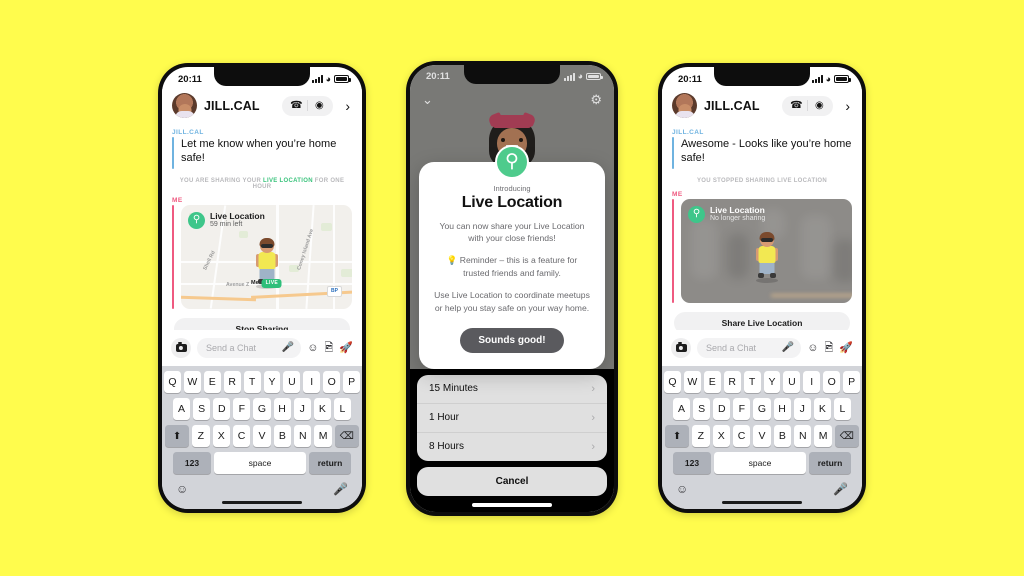 The height and width of the screenshot is (576, 1024). What do you see at coordinates (762, 320) in the screenshot?
I see `share-live-location-button: Share Live Location` at bounding box center [762, 320].